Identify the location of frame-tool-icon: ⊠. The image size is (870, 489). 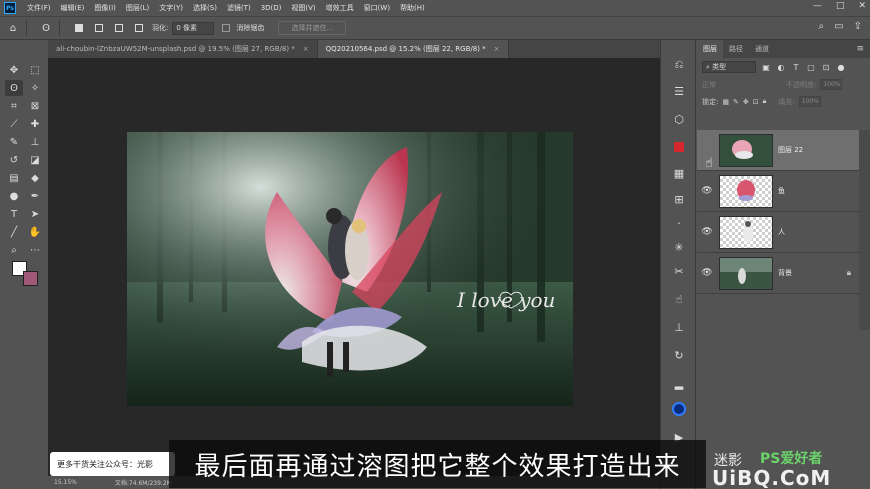
(35, 106).